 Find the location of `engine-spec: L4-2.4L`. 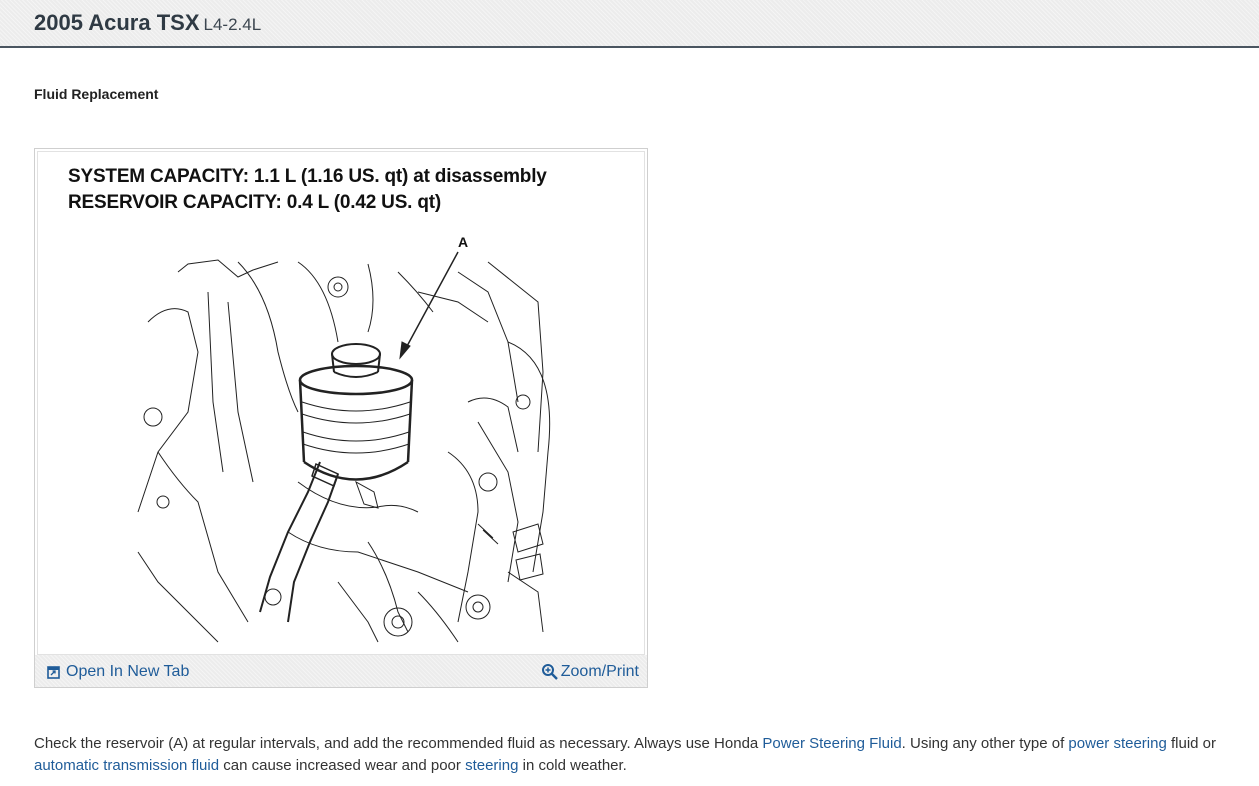

engine-spec: L4-2.4L is located at coordinates (232, 24).